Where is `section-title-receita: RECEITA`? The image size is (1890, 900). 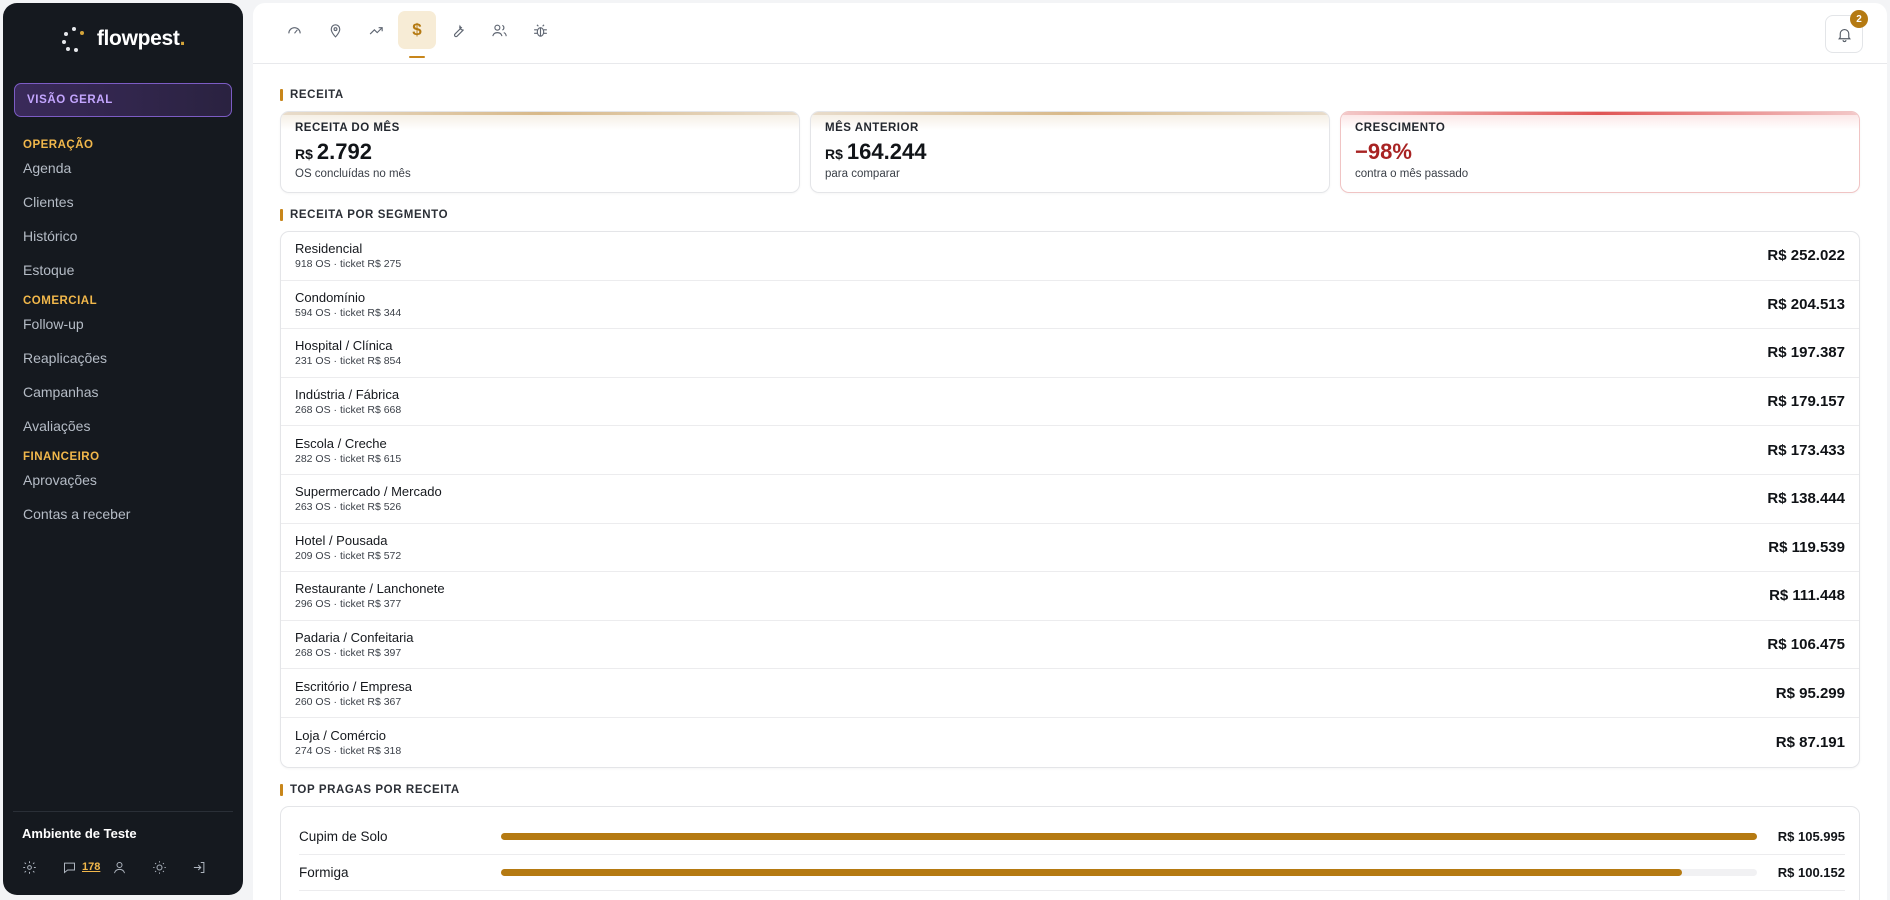 section-title-receita: RECEITA is located at coordinates (1070, 95).